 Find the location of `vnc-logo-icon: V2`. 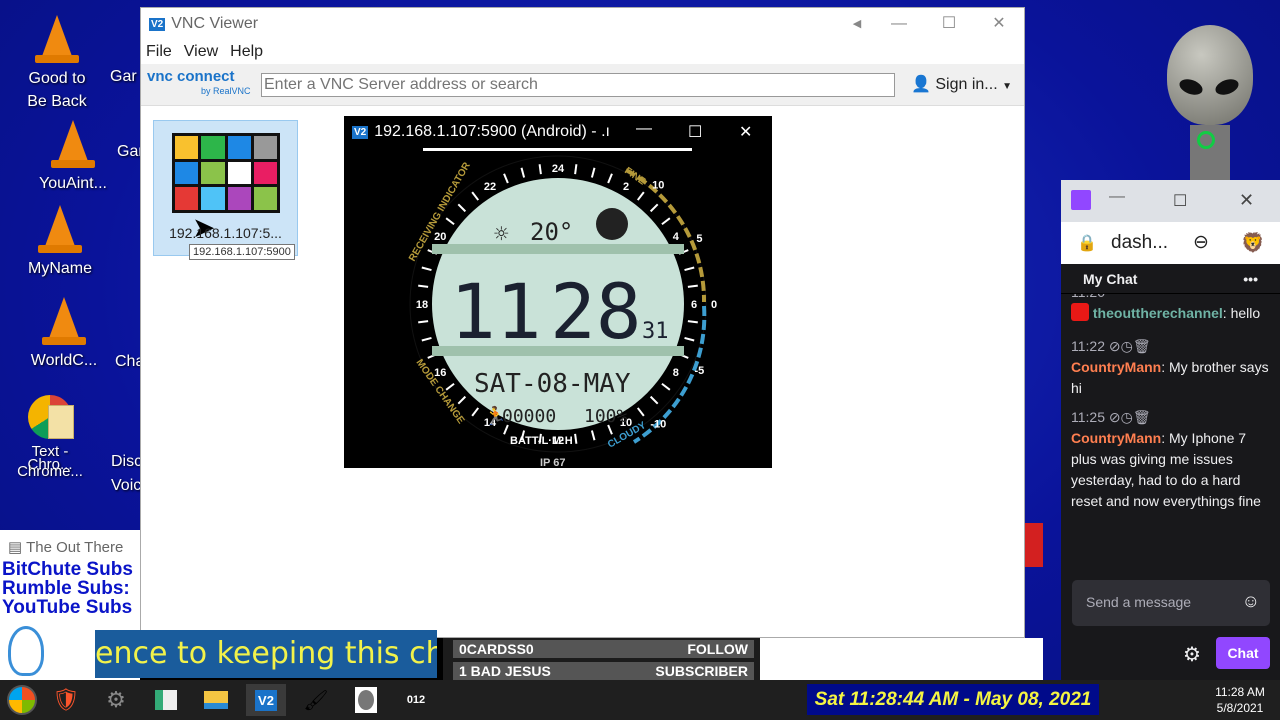

vnc-logo-icon: V2 is located at coordinates (360, 132).